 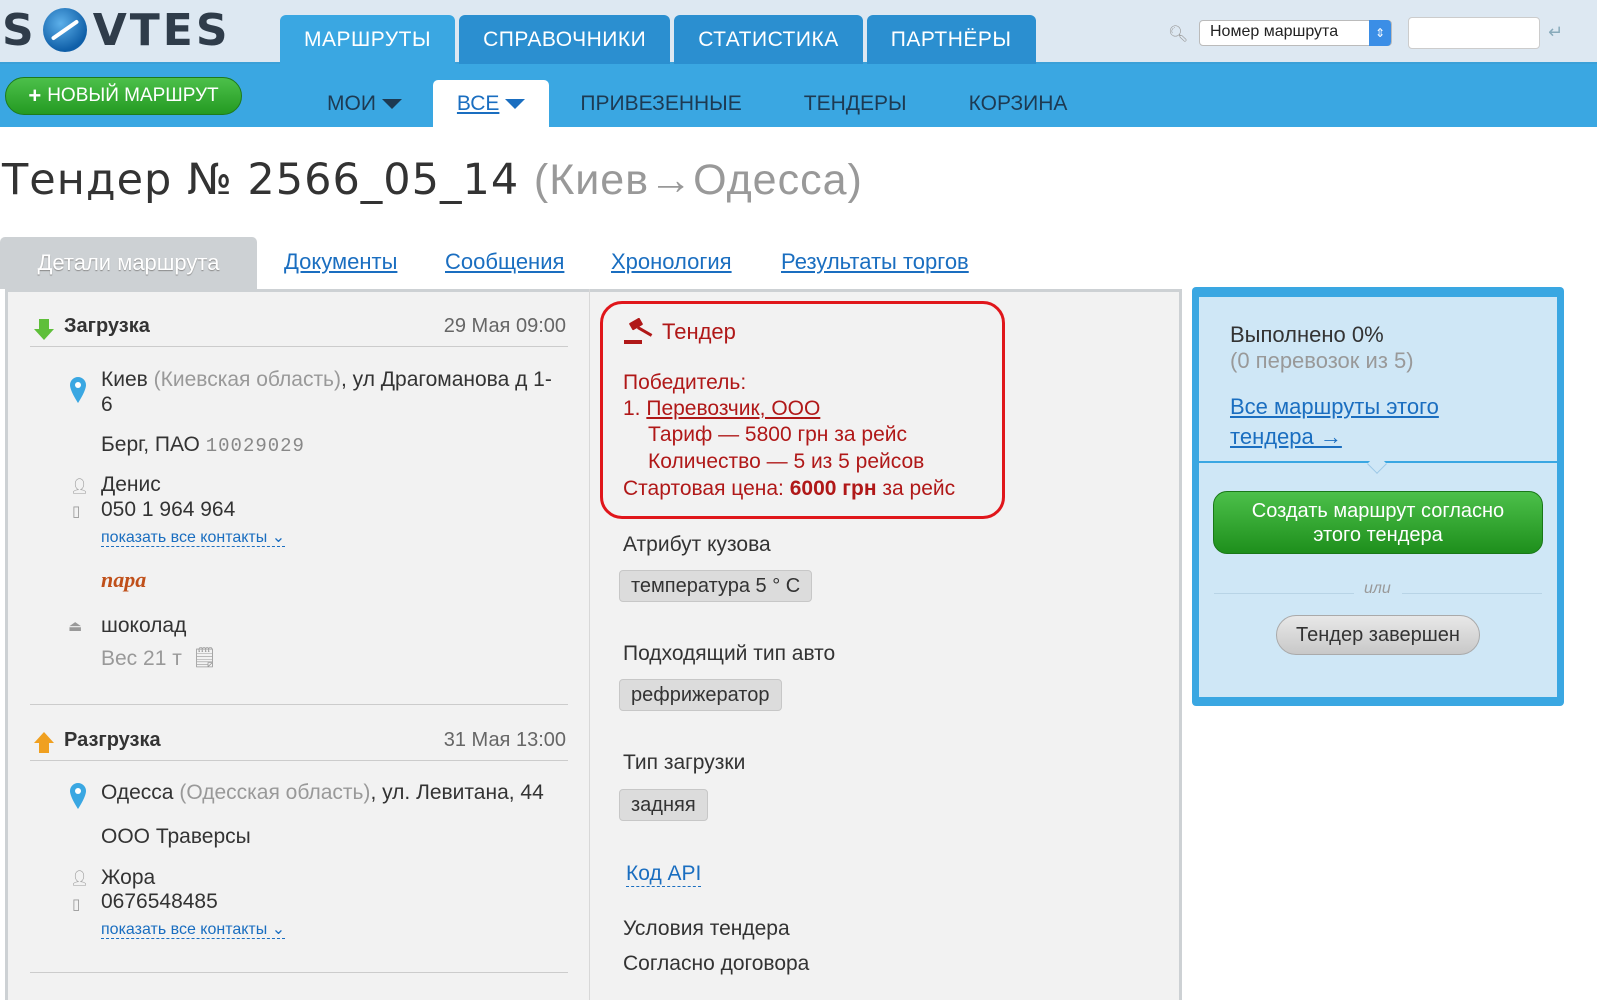 I want to click on vehicle-type-tag: рефрижератор, so click(x=700, y=695).